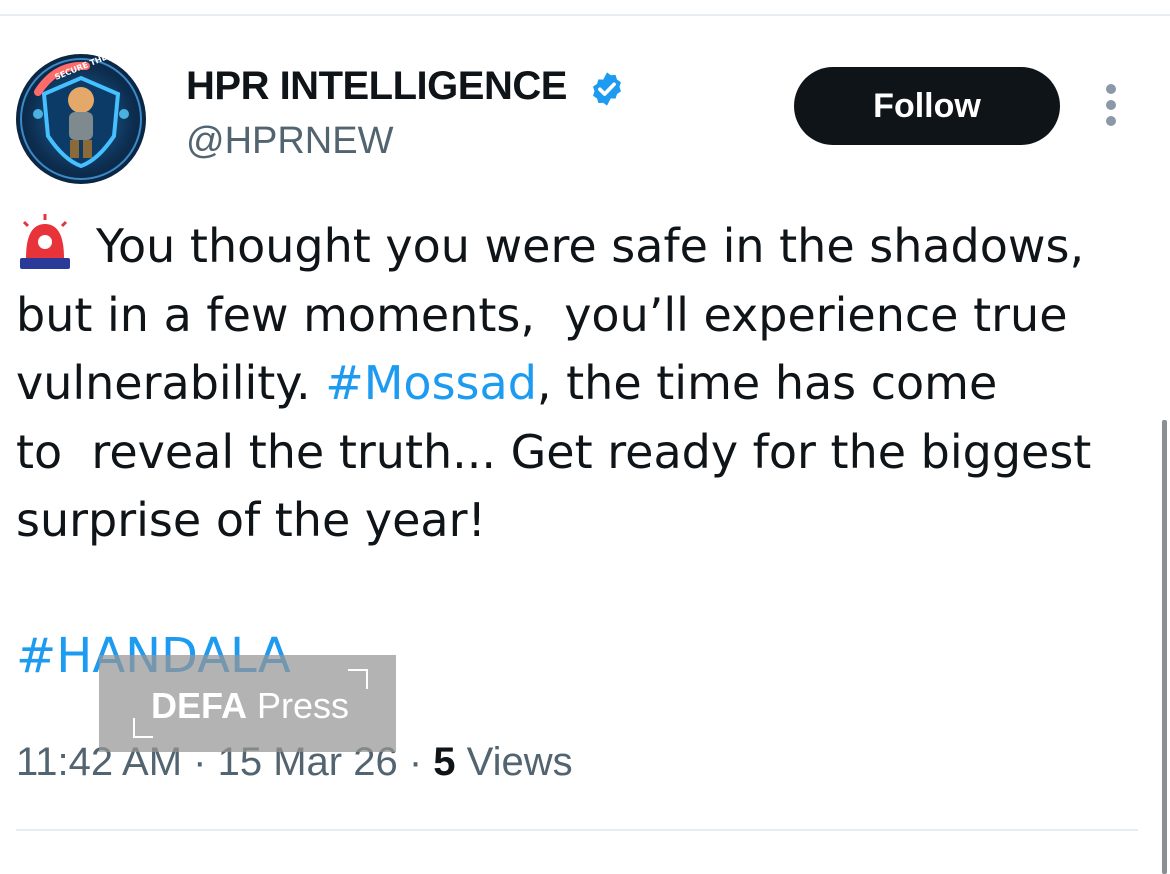 This screenshot has width=1170, height=874. I want to click on user-handle: @HPRNEW, so click(289, 141).